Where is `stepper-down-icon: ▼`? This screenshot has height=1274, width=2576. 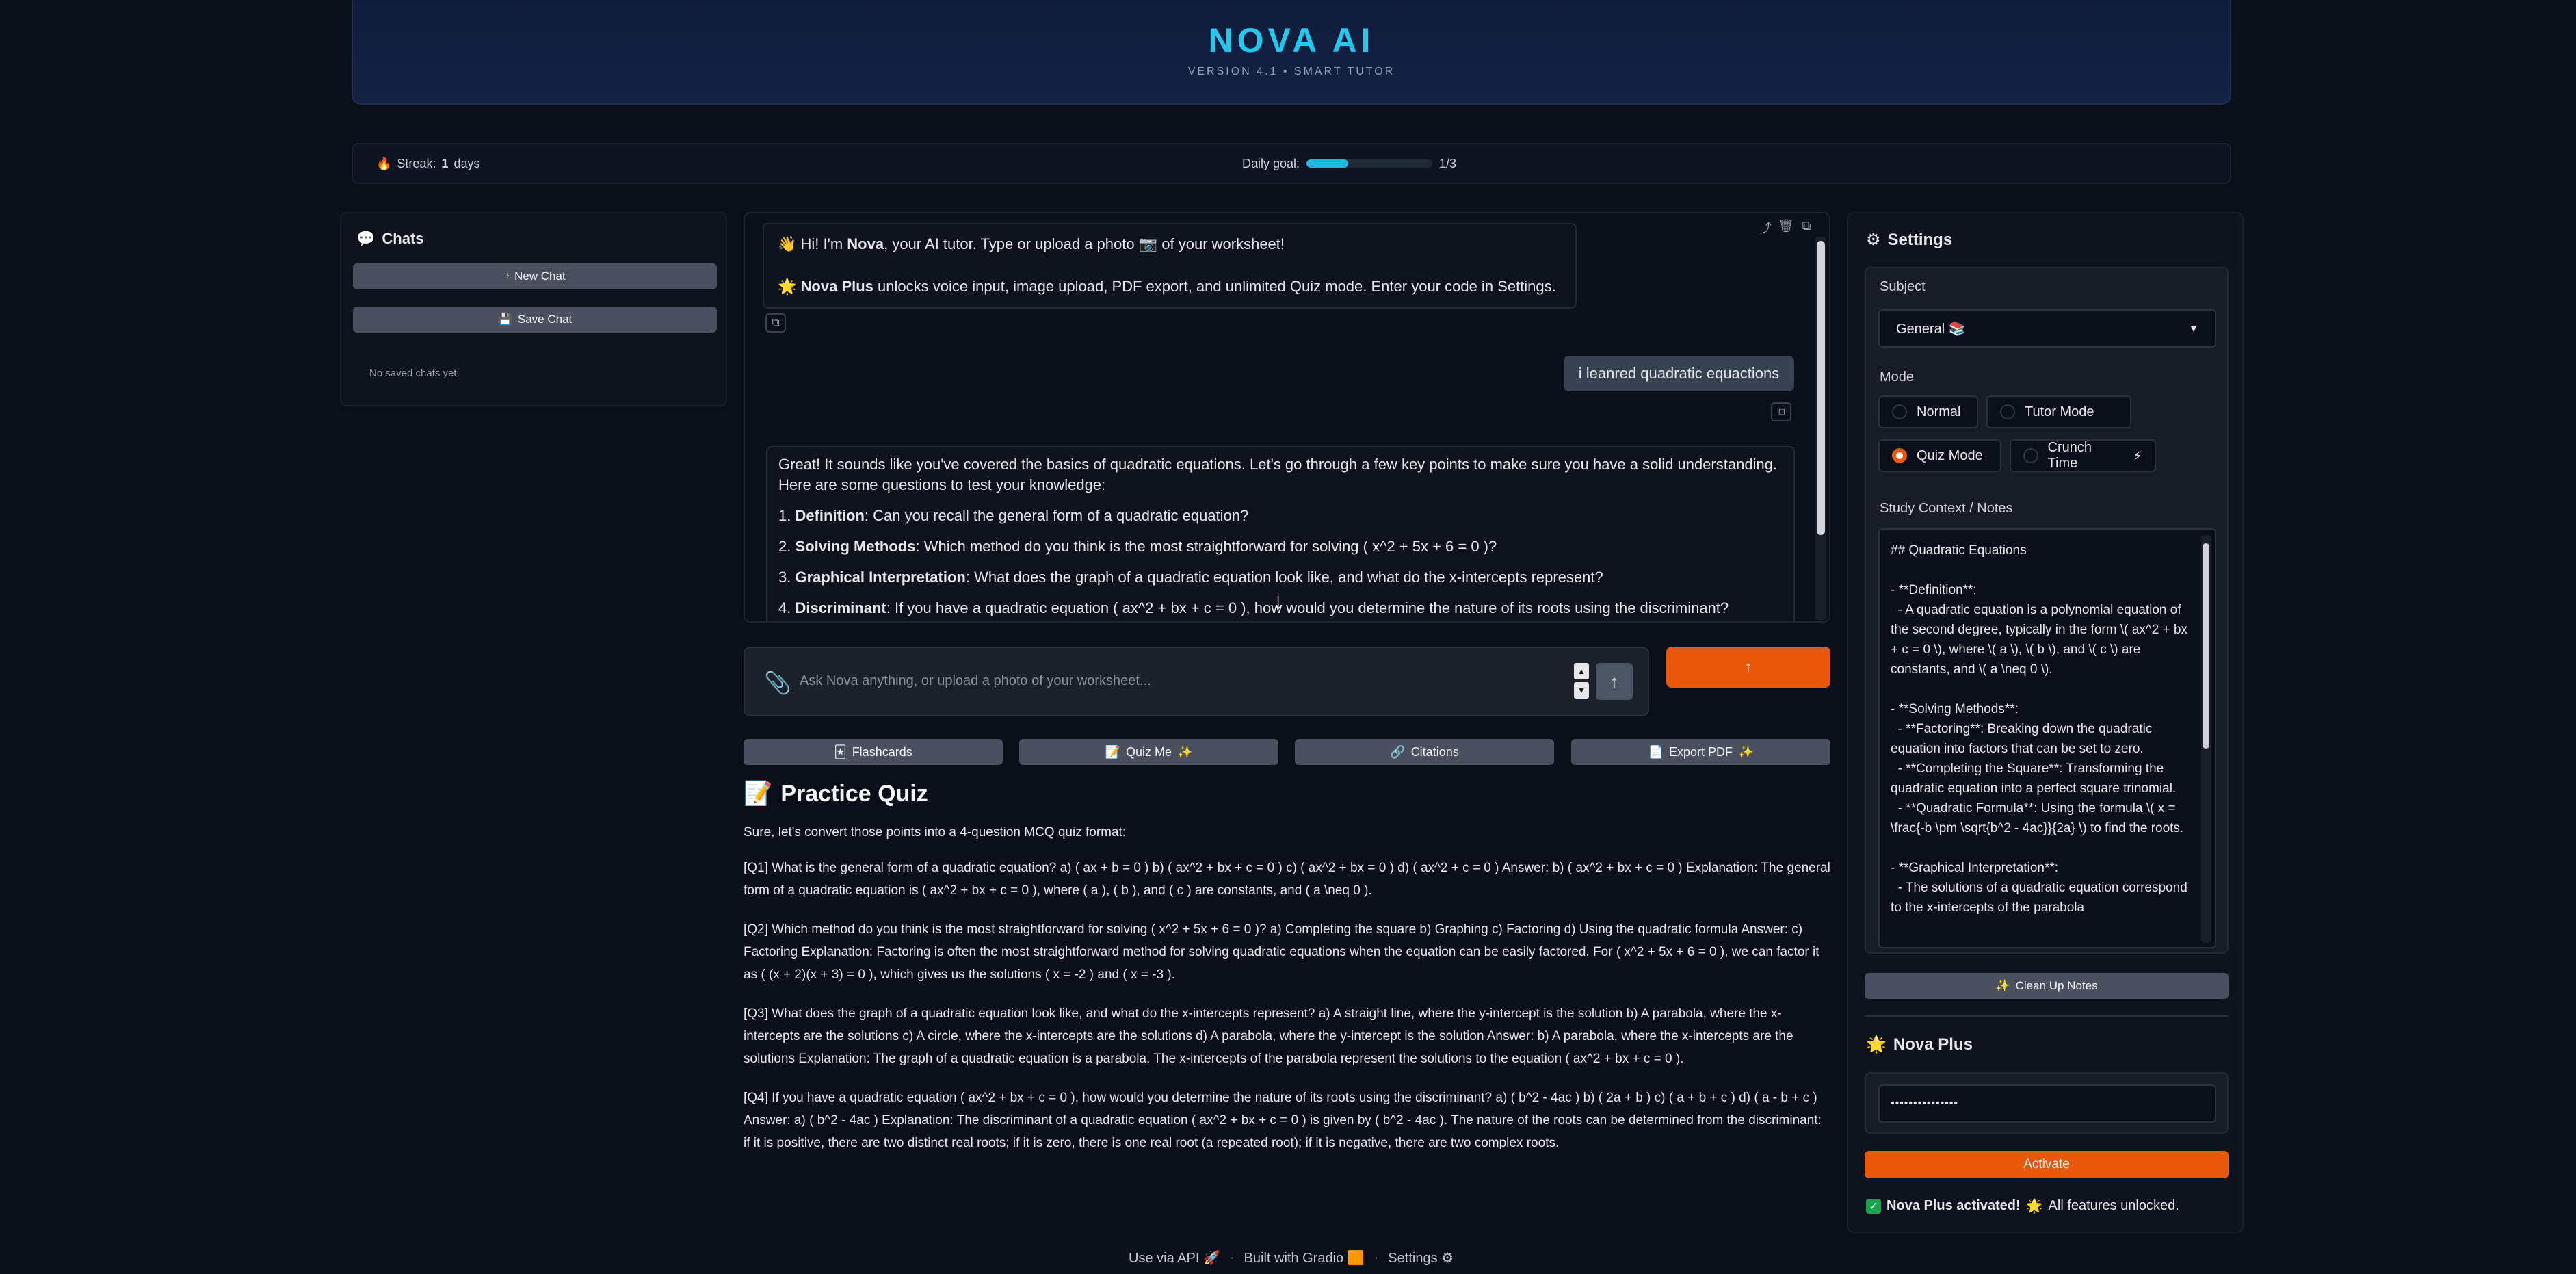 stepper-down-icon: ▼ is located at coordinates (1581, 690).